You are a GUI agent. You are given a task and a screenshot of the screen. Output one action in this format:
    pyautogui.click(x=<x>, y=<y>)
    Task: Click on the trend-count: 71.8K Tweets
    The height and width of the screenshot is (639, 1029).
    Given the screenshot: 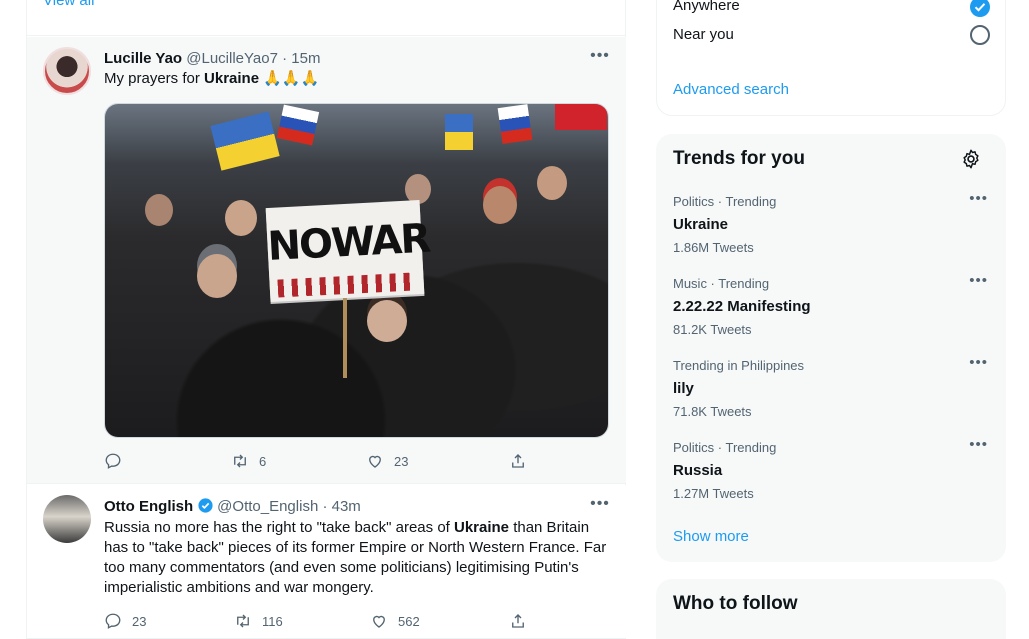 What is the action you would take?
    pyautogui.click(x=712, y=411)
    